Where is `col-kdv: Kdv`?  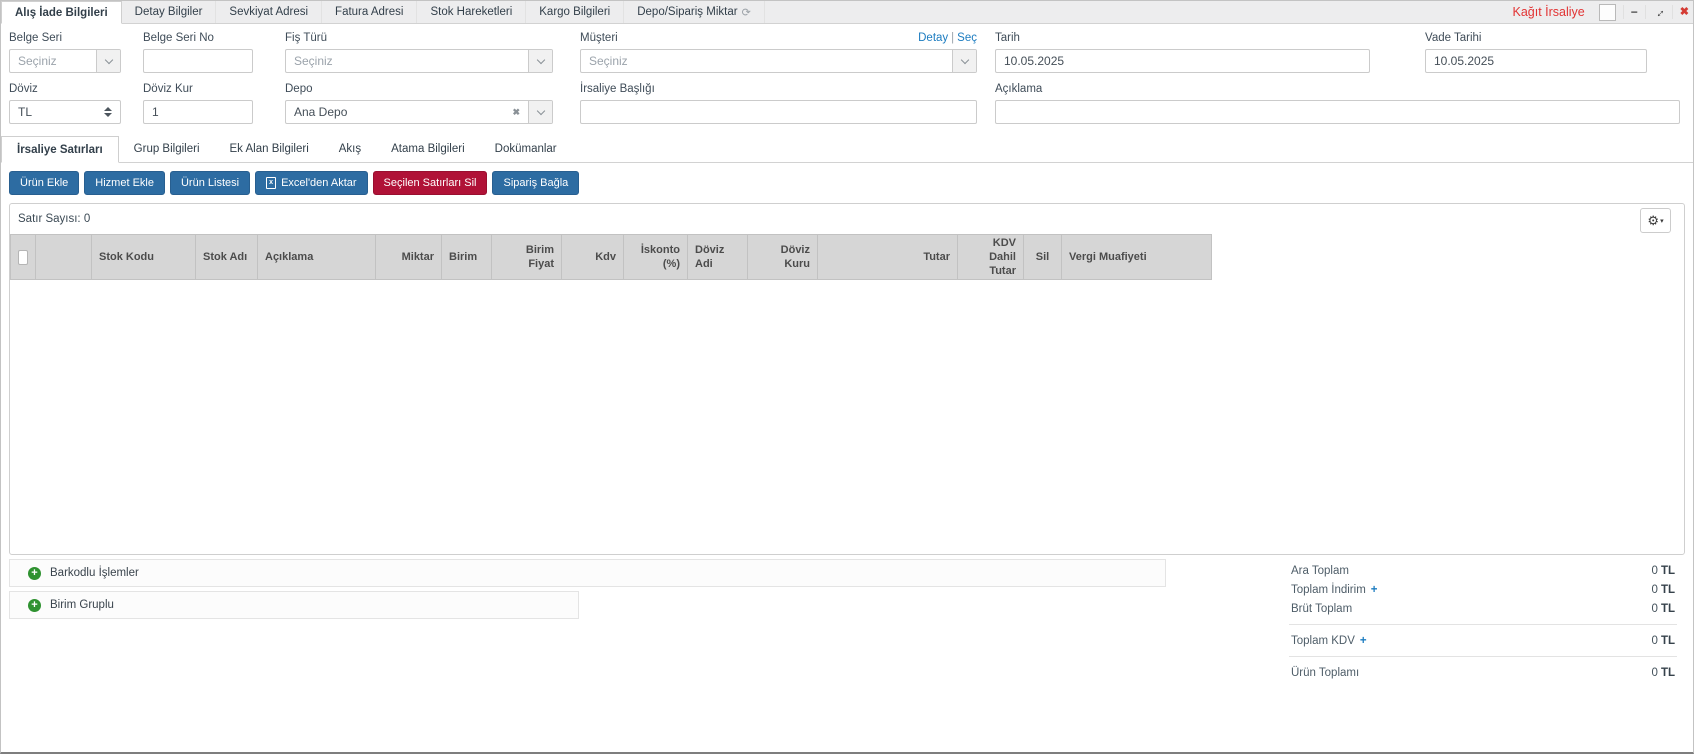 col-kdv: Kdv is located at coordinates (593, 257).